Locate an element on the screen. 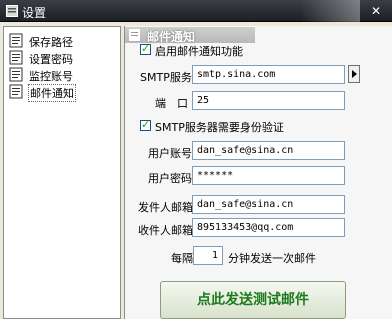 Image resolution: width=392 pixels, height=319 pixels. sidebar-item-set-password: 设置密码 is located at coordinates (64, 58).